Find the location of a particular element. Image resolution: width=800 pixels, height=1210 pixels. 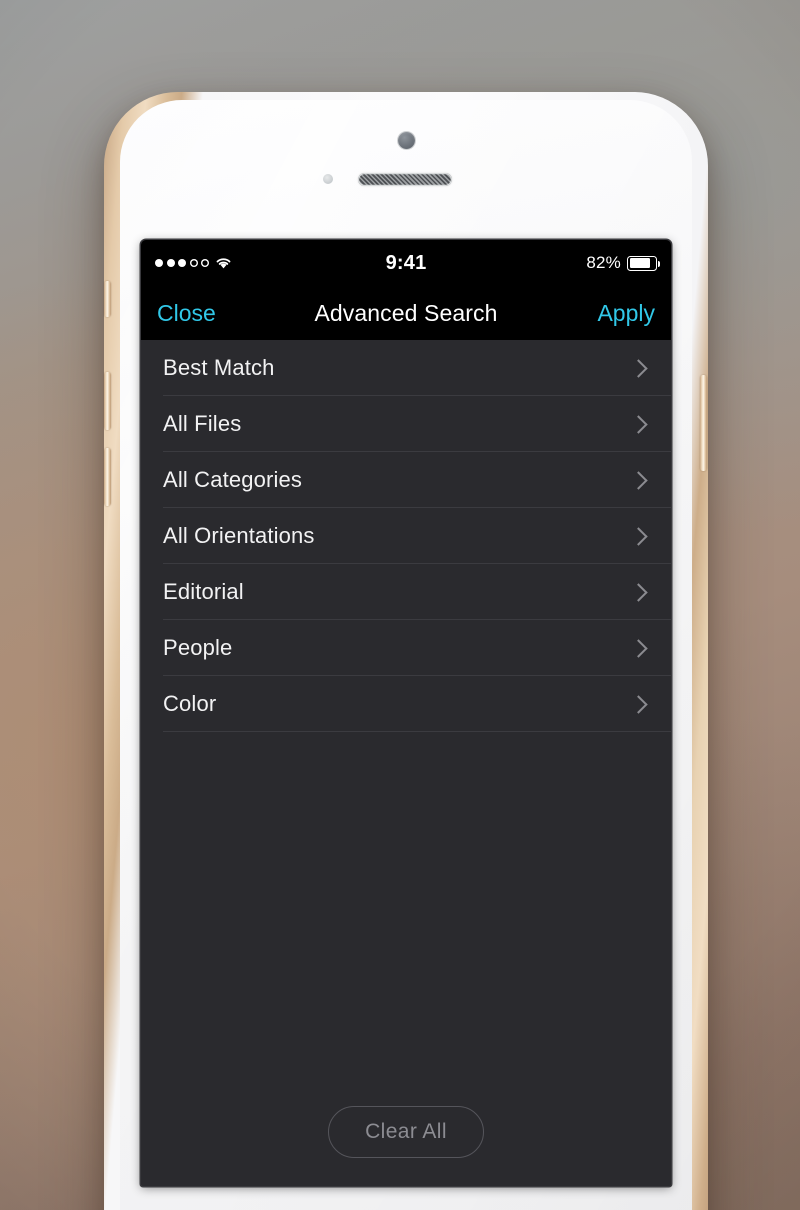

signal-strength-icon is located at coordinates (182, 263).